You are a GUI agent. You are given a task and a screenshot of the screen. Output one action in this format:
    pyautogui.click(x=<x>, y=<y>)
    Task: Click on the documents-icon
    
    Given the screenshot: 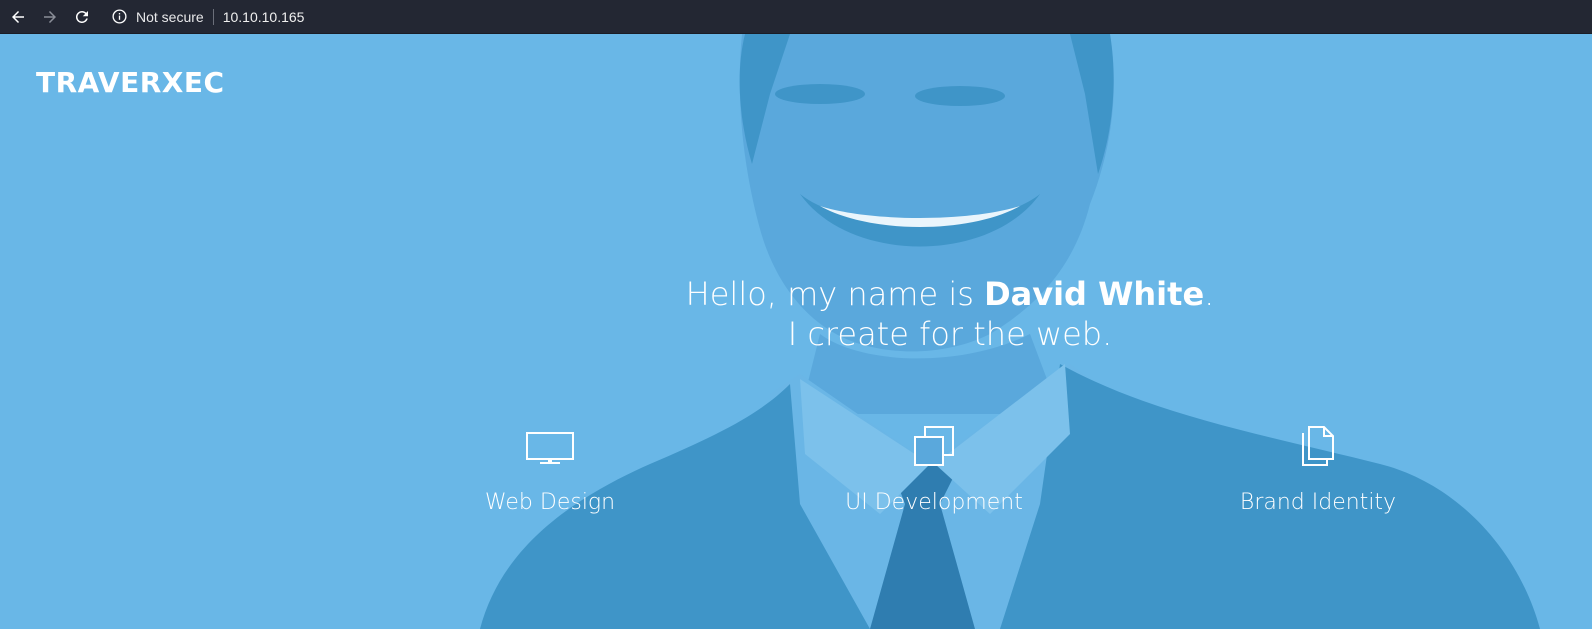 What is the action you would take?
    pyautogui.click(x=1318, y=446)
    